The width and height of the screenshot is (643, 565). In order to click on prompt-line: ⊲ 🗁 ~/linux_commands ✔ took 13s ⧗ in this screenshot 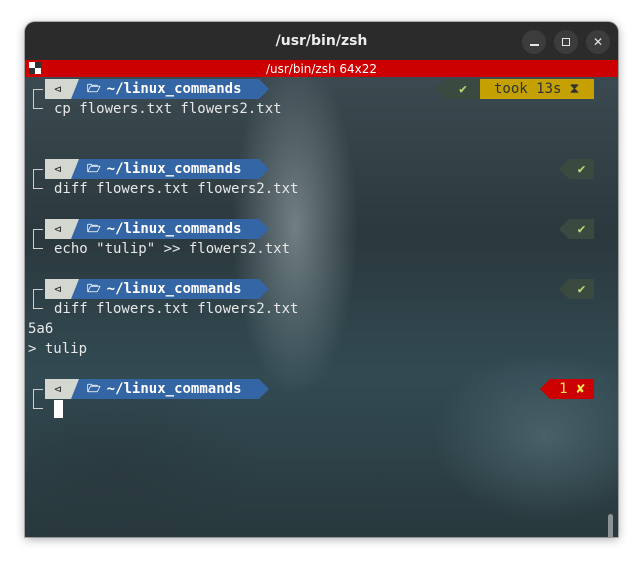, I will do `click(321, 89)`.